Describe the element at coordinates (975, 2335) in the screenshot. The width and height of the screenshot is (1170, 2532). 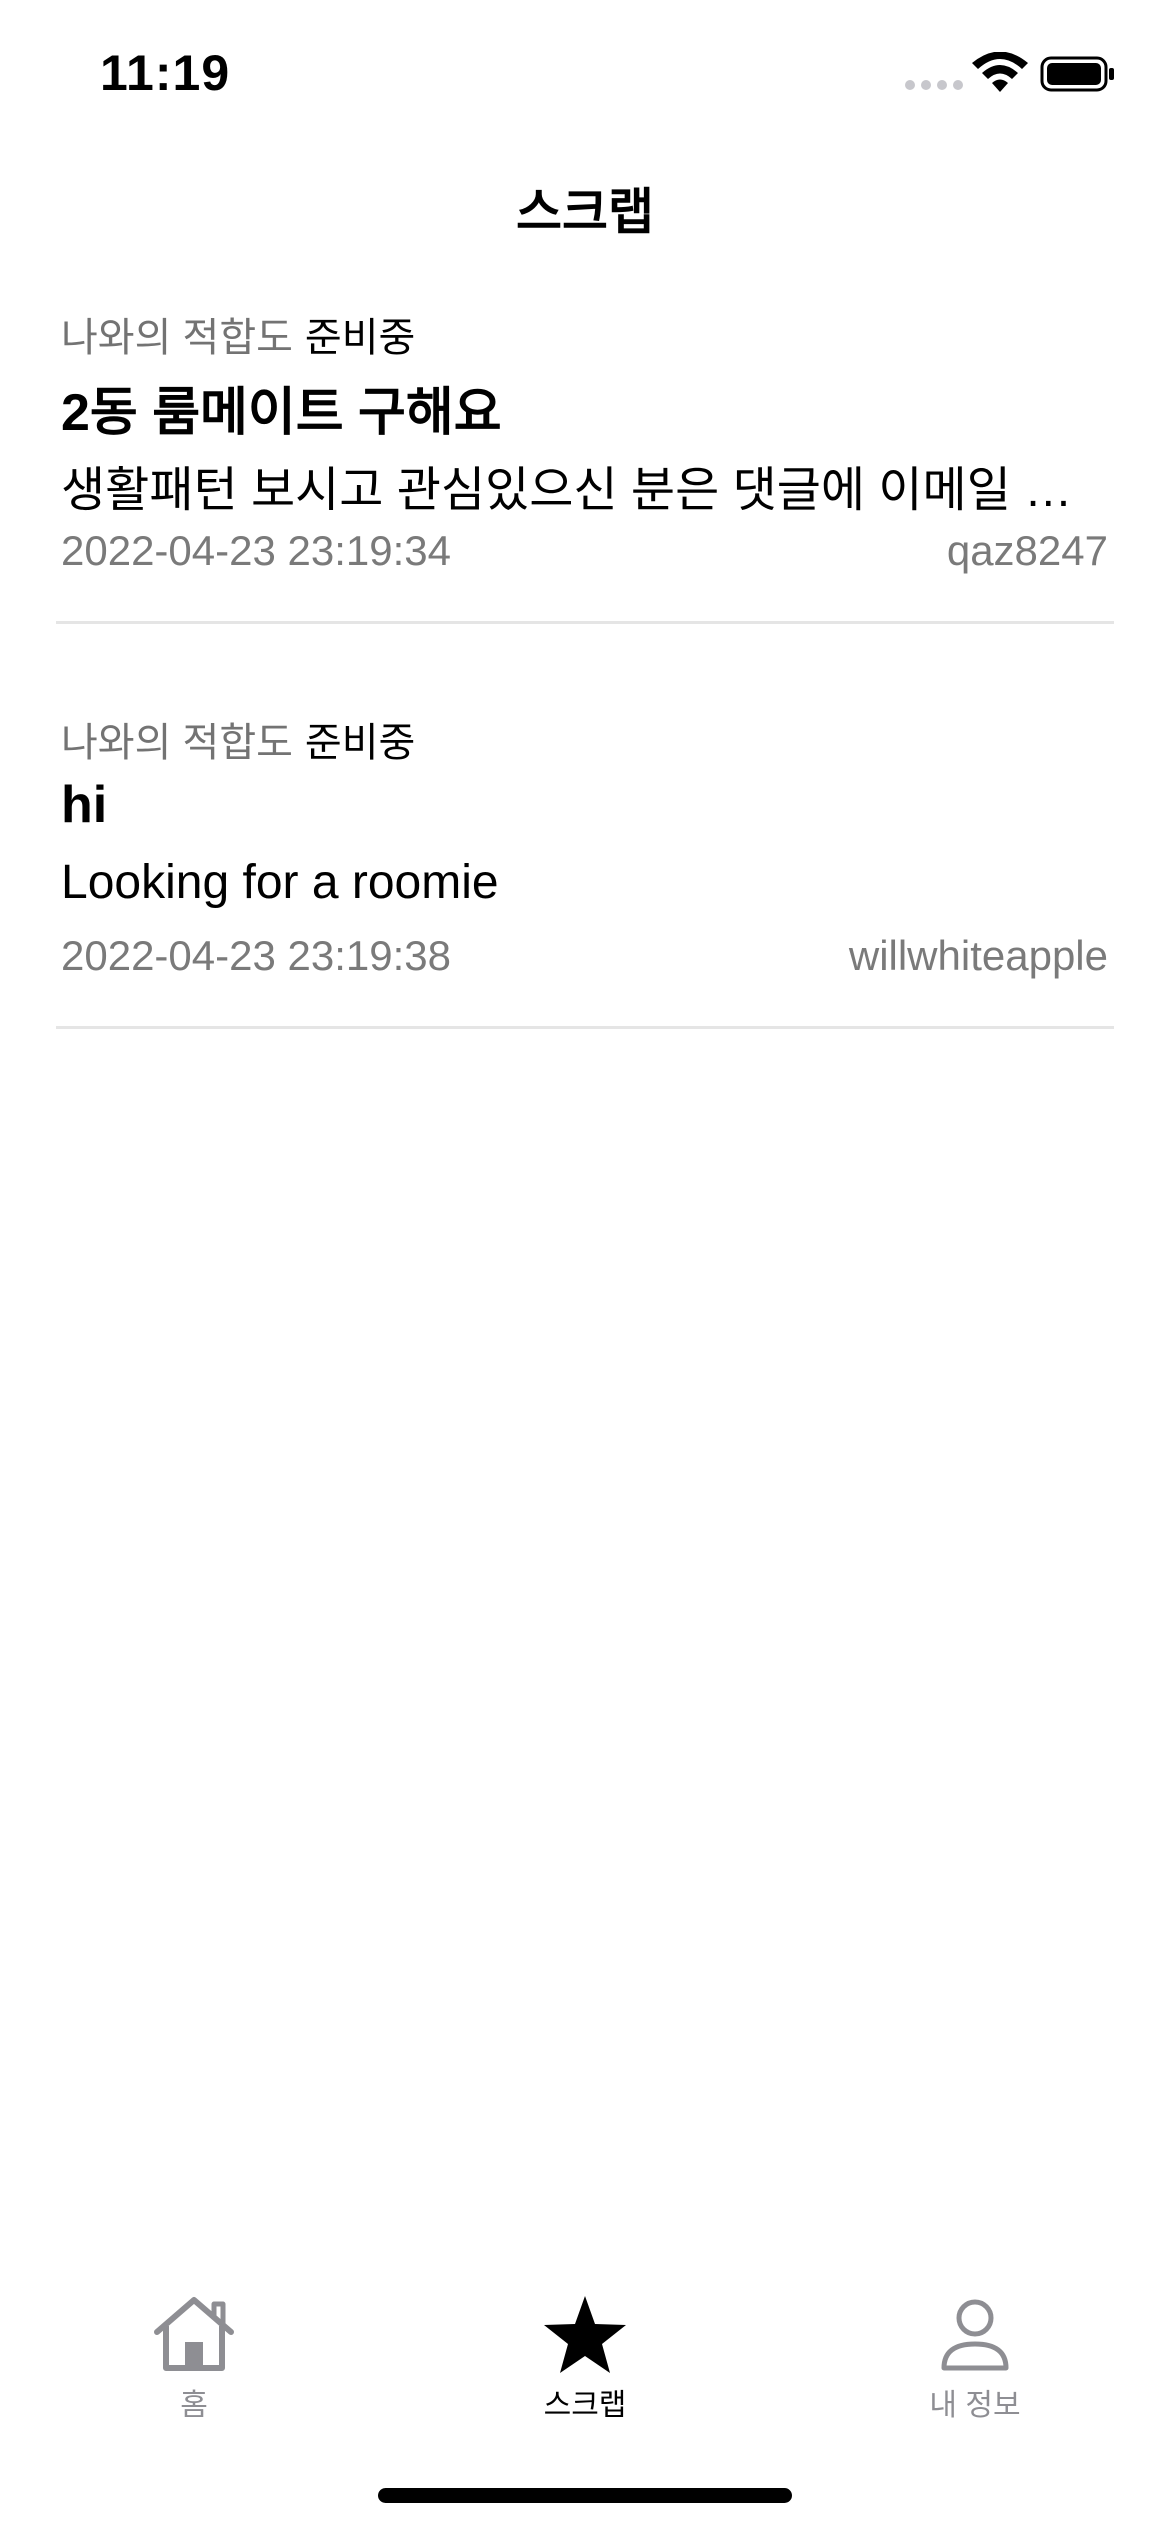
I see `person-icon` at that location.